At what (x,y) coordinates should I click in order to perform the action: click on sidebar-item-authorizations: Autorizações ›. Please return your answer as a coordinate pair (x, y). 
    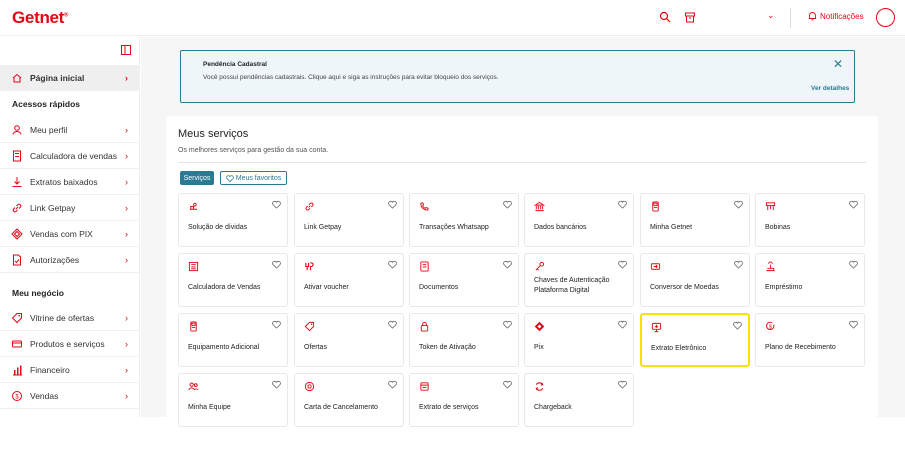
    Looking at the image, I should click on (70, 260).